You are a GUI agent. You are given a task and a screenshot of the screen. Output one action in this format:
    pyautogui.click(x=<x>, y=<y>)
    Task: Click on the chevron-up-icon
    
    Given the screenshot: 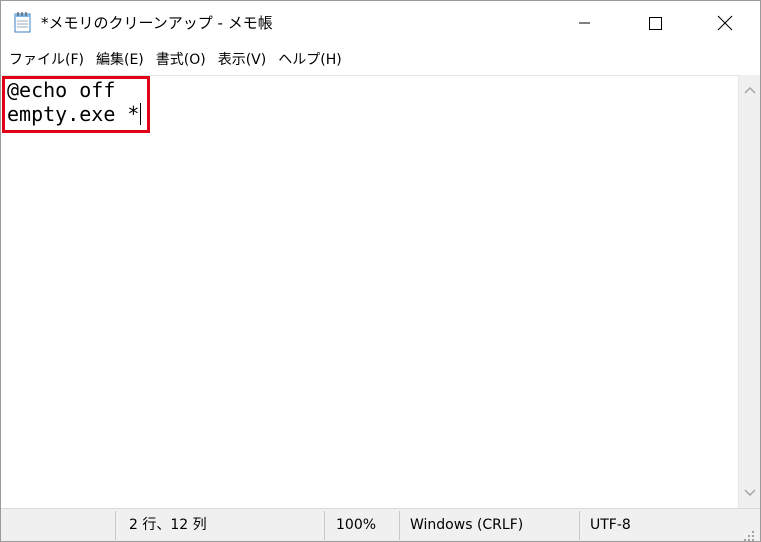 What is the action you would take?
    pyautogui.click(x=750, y=90)
    